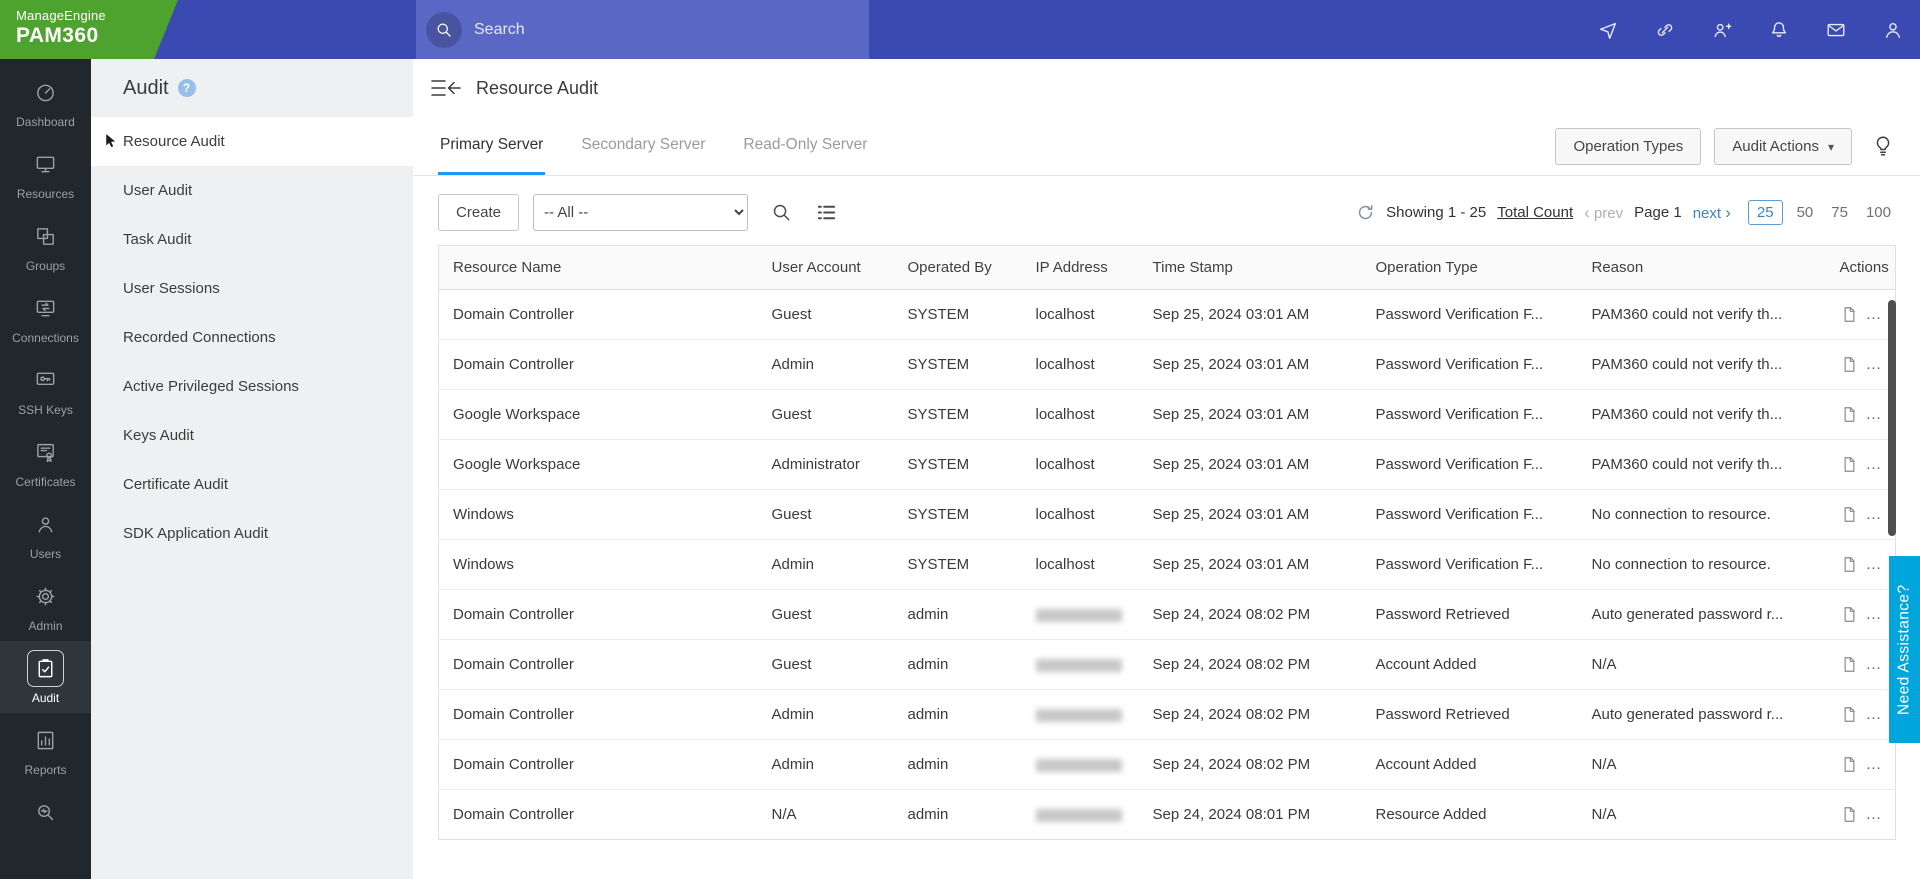 This screenshot has height=879, width=1920. What do you see at coordinates (252, 386) in the screenshot?
I see `sidebar-item-active-privileged-sessions: Active Privileged Sessions` at bounding box center [252, 386].